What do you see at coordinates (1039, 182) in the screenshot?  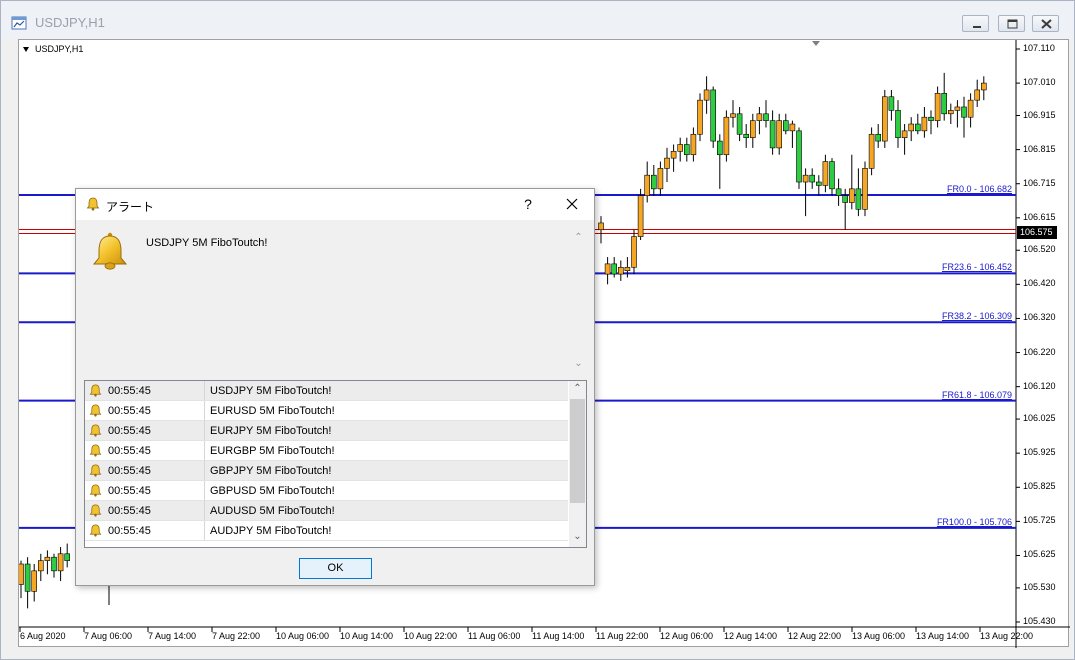 I see `price-tick-label: 106.715` at bounding box center [1039, 182].